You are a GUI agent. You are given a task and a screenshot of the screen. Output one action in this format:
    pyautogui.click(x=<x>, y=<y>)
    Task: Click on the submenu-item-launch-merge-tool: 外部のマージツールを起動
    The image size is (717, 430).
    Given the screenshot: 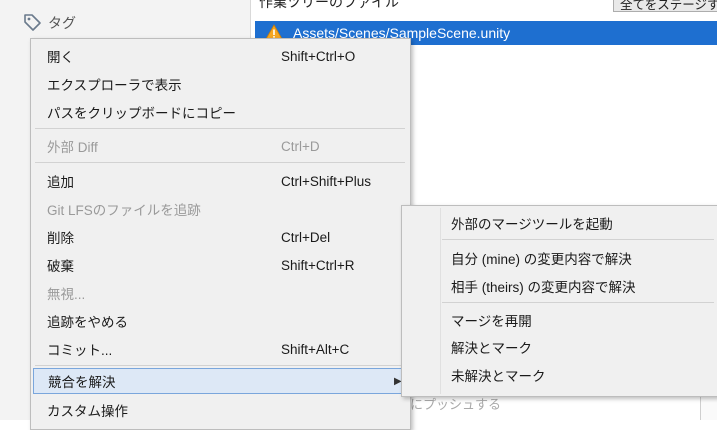 What is the action you would take?
    pyautogui.click(x=559, y=223)
    